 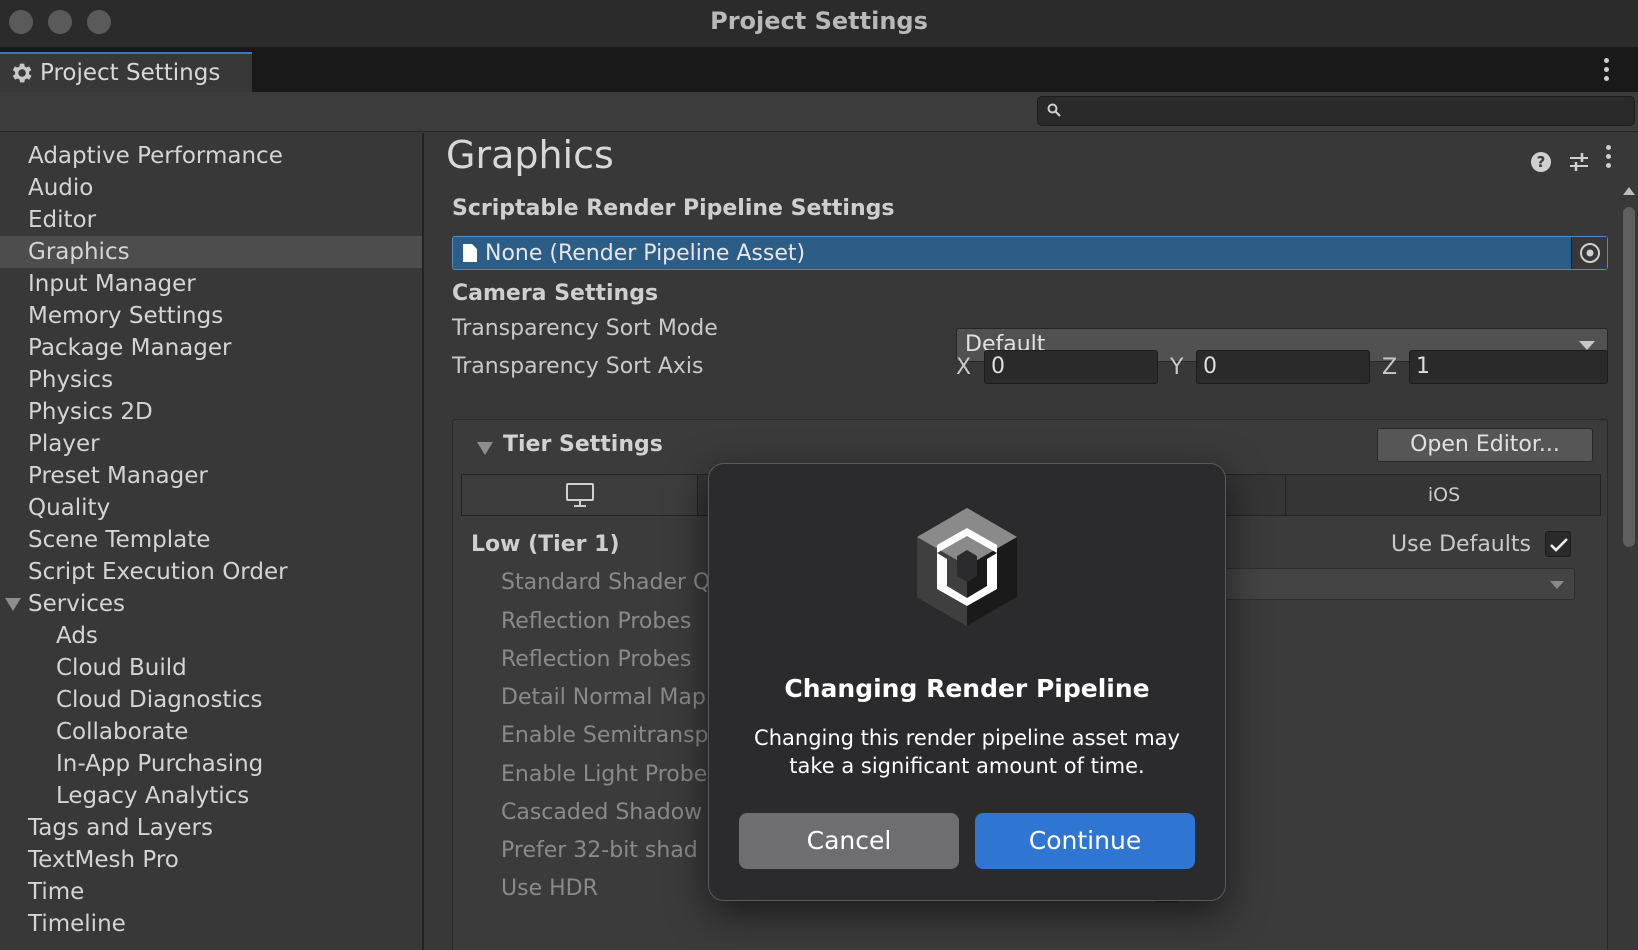 I want to click on tier-setting-label: Detail Normal Map, so click(x=603, y=697).